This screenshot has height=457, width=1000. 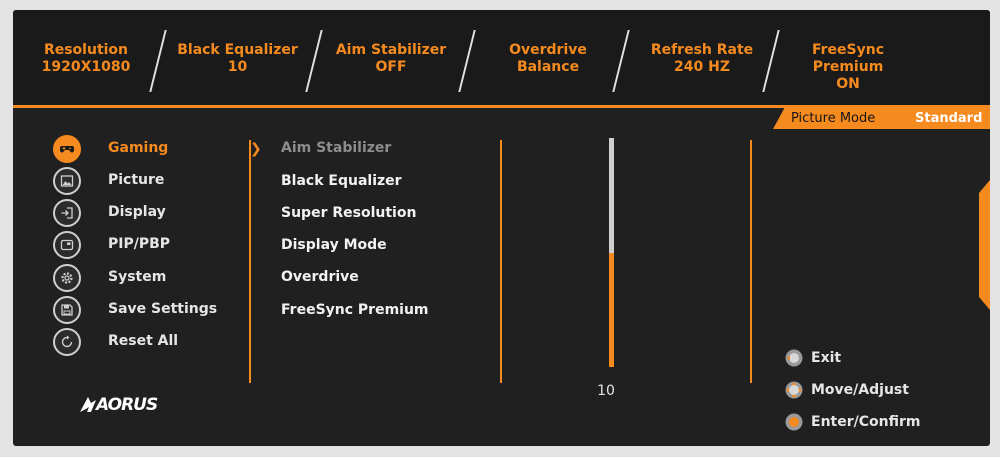 What do you see at coordinates (702, 67) in the screenshot?
I see `status-value: 240 HZ` at bounding box center [702, 67].